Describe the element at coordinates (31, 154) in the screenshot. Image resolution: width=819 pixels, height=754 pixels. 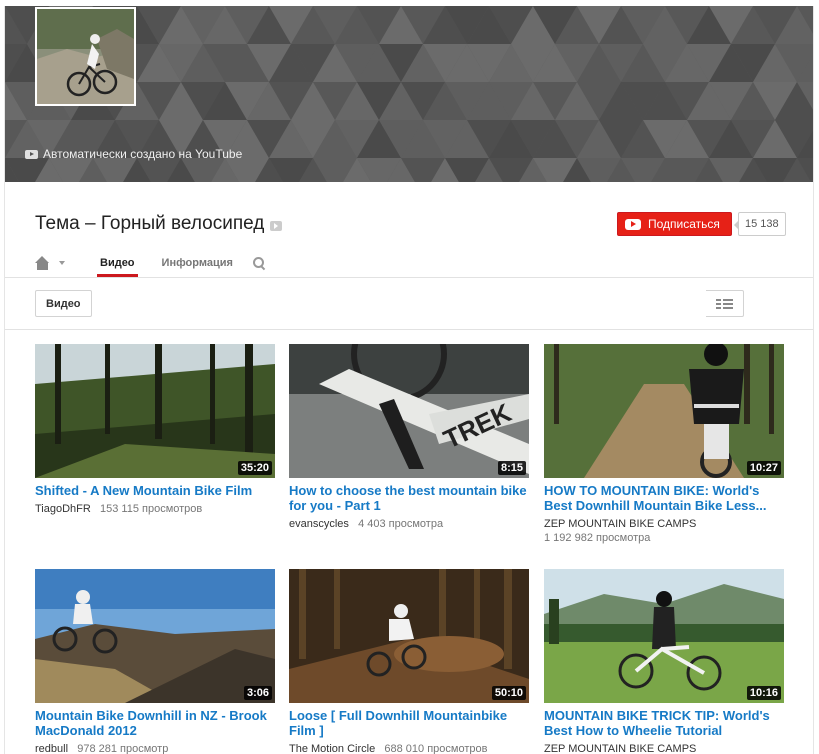
I see `youtube-icon` at that location.